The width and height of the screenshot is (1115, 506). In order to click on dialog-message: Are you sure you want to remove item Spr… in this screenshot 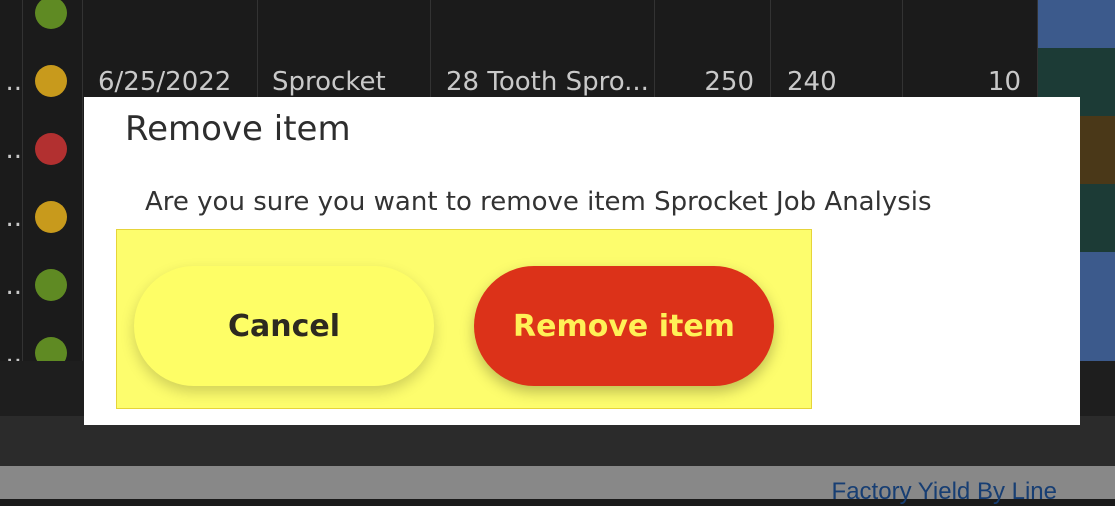, I will do `click(538, 202)`.